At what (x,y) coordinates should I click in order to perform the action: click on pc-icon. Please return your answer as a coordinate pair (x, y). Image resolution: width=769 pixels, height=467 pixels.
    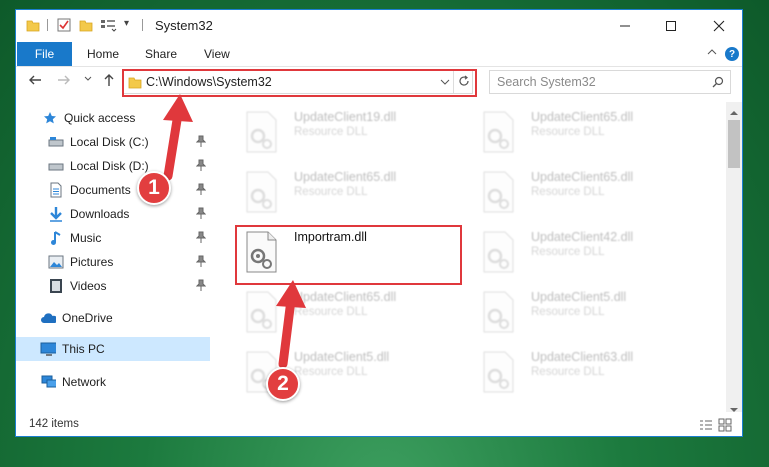
    Looking at the image, I should click on (48, 349).